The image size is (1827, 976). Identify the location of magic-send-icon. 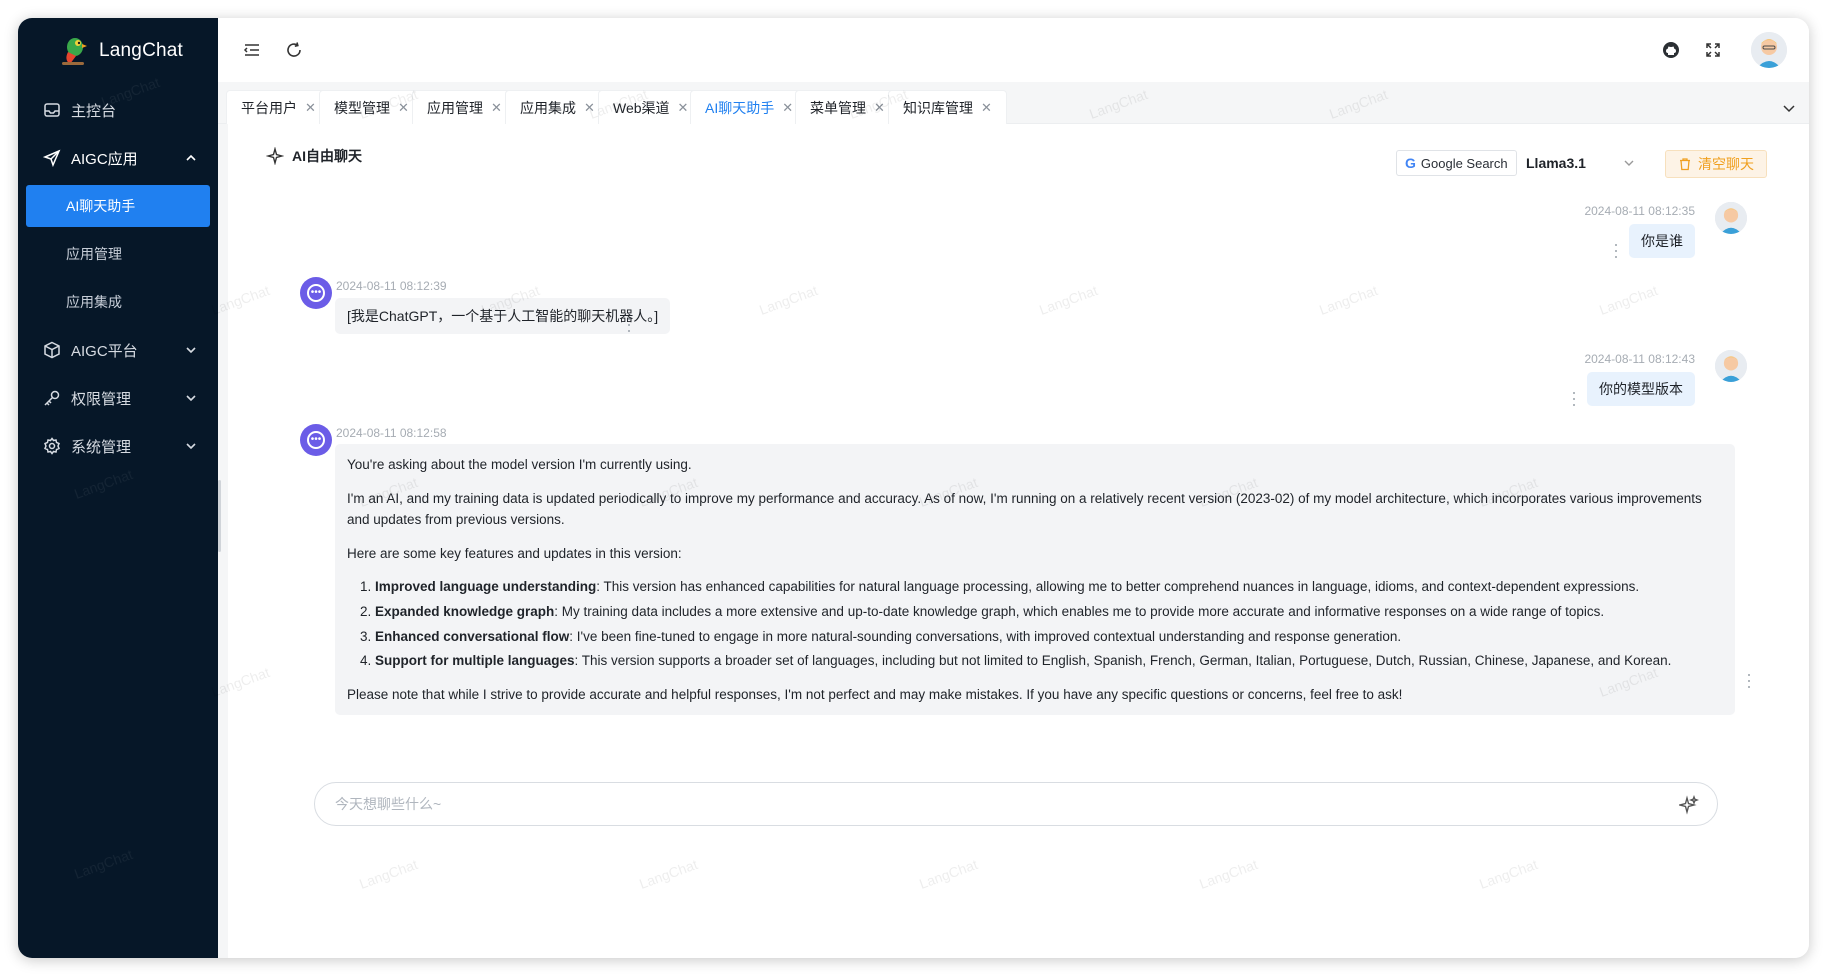
(1689, 805).